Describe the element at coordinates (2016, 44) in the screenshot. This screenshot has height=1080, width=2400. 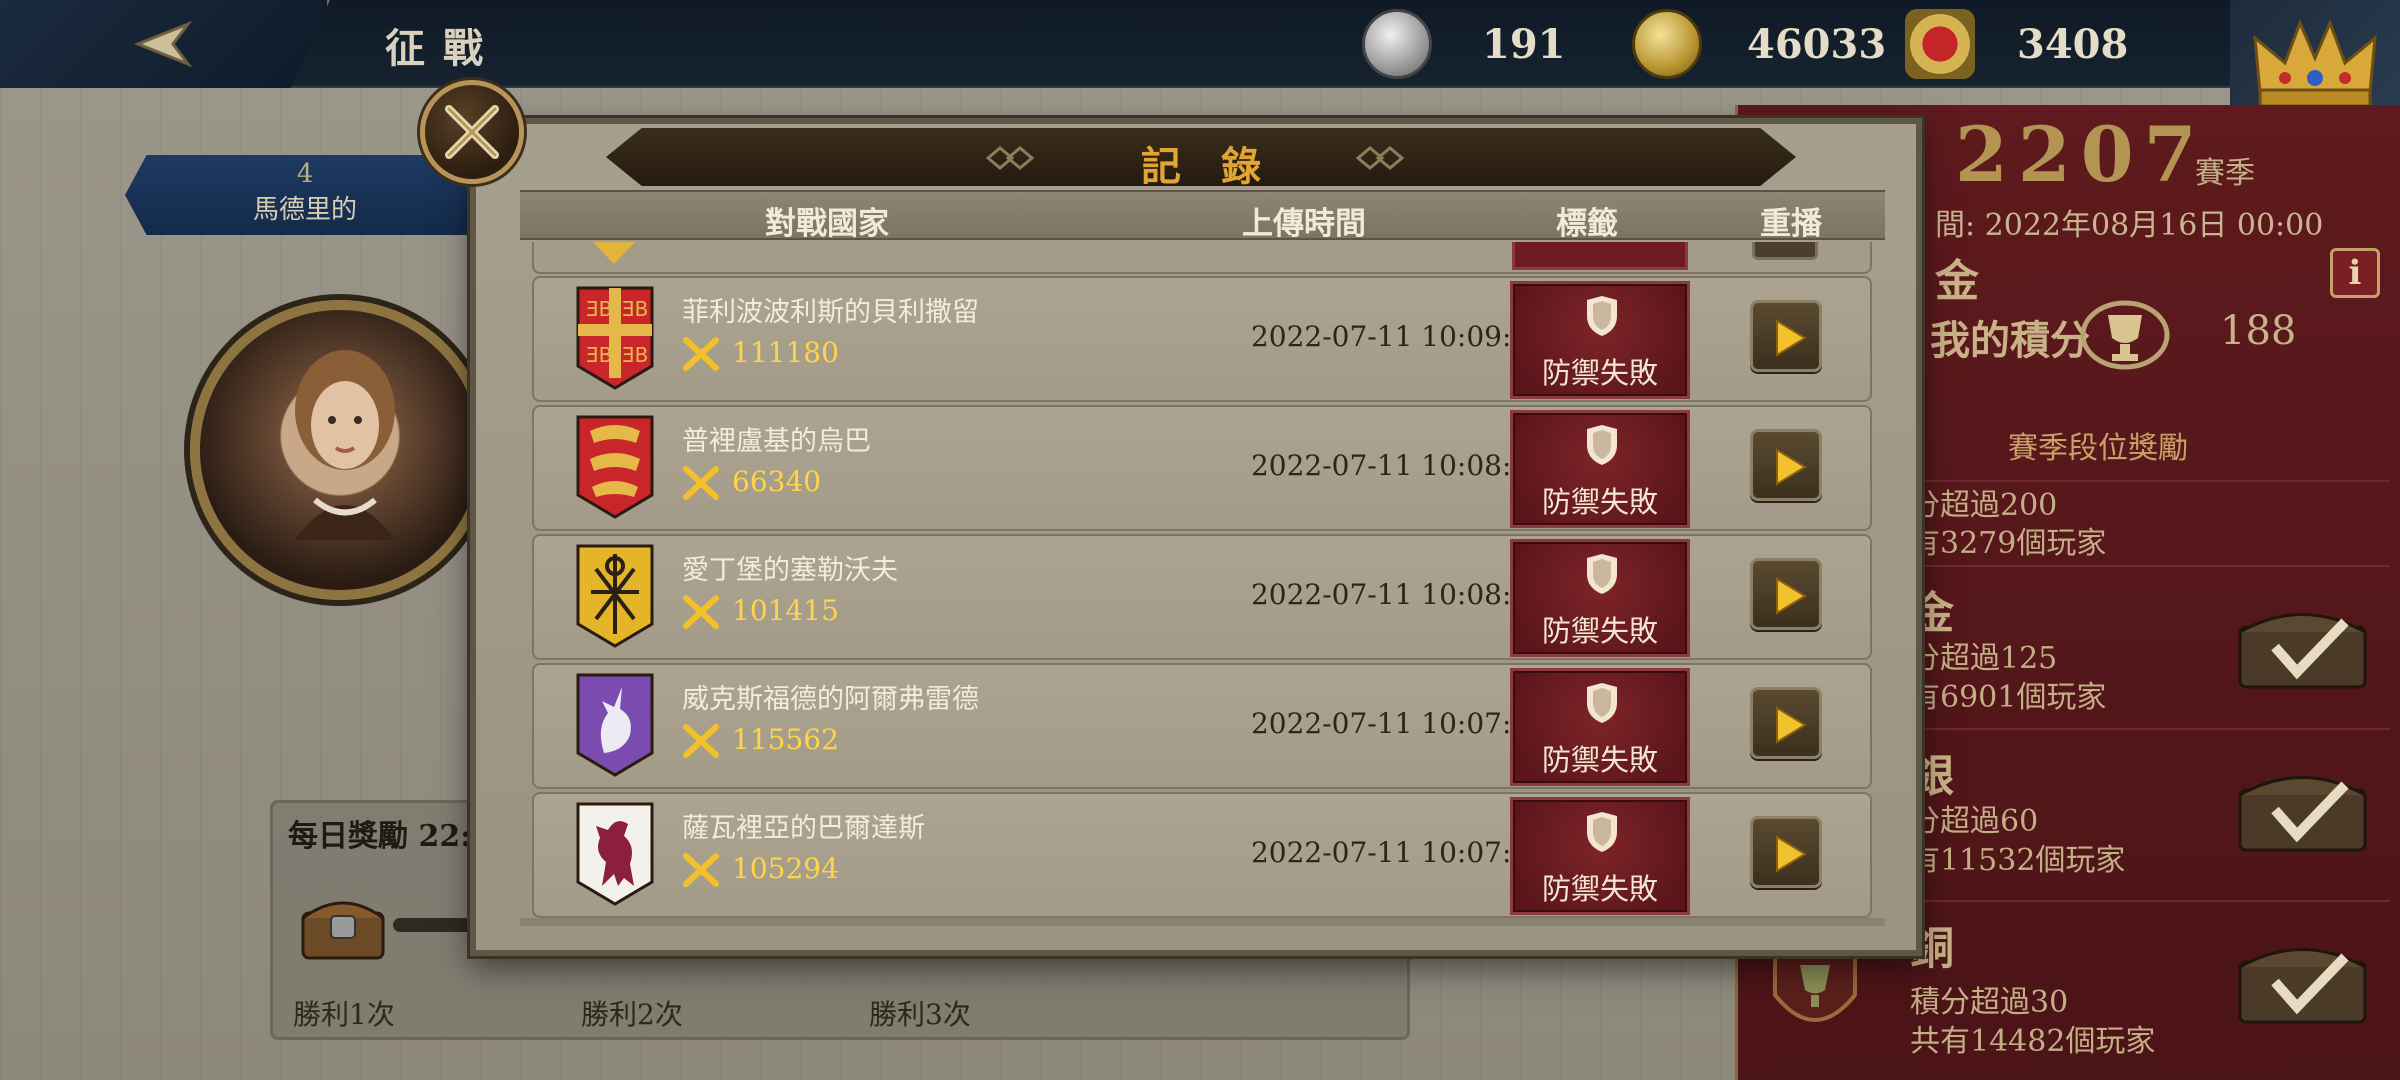
I see `honor-resource: 3408` at that location.